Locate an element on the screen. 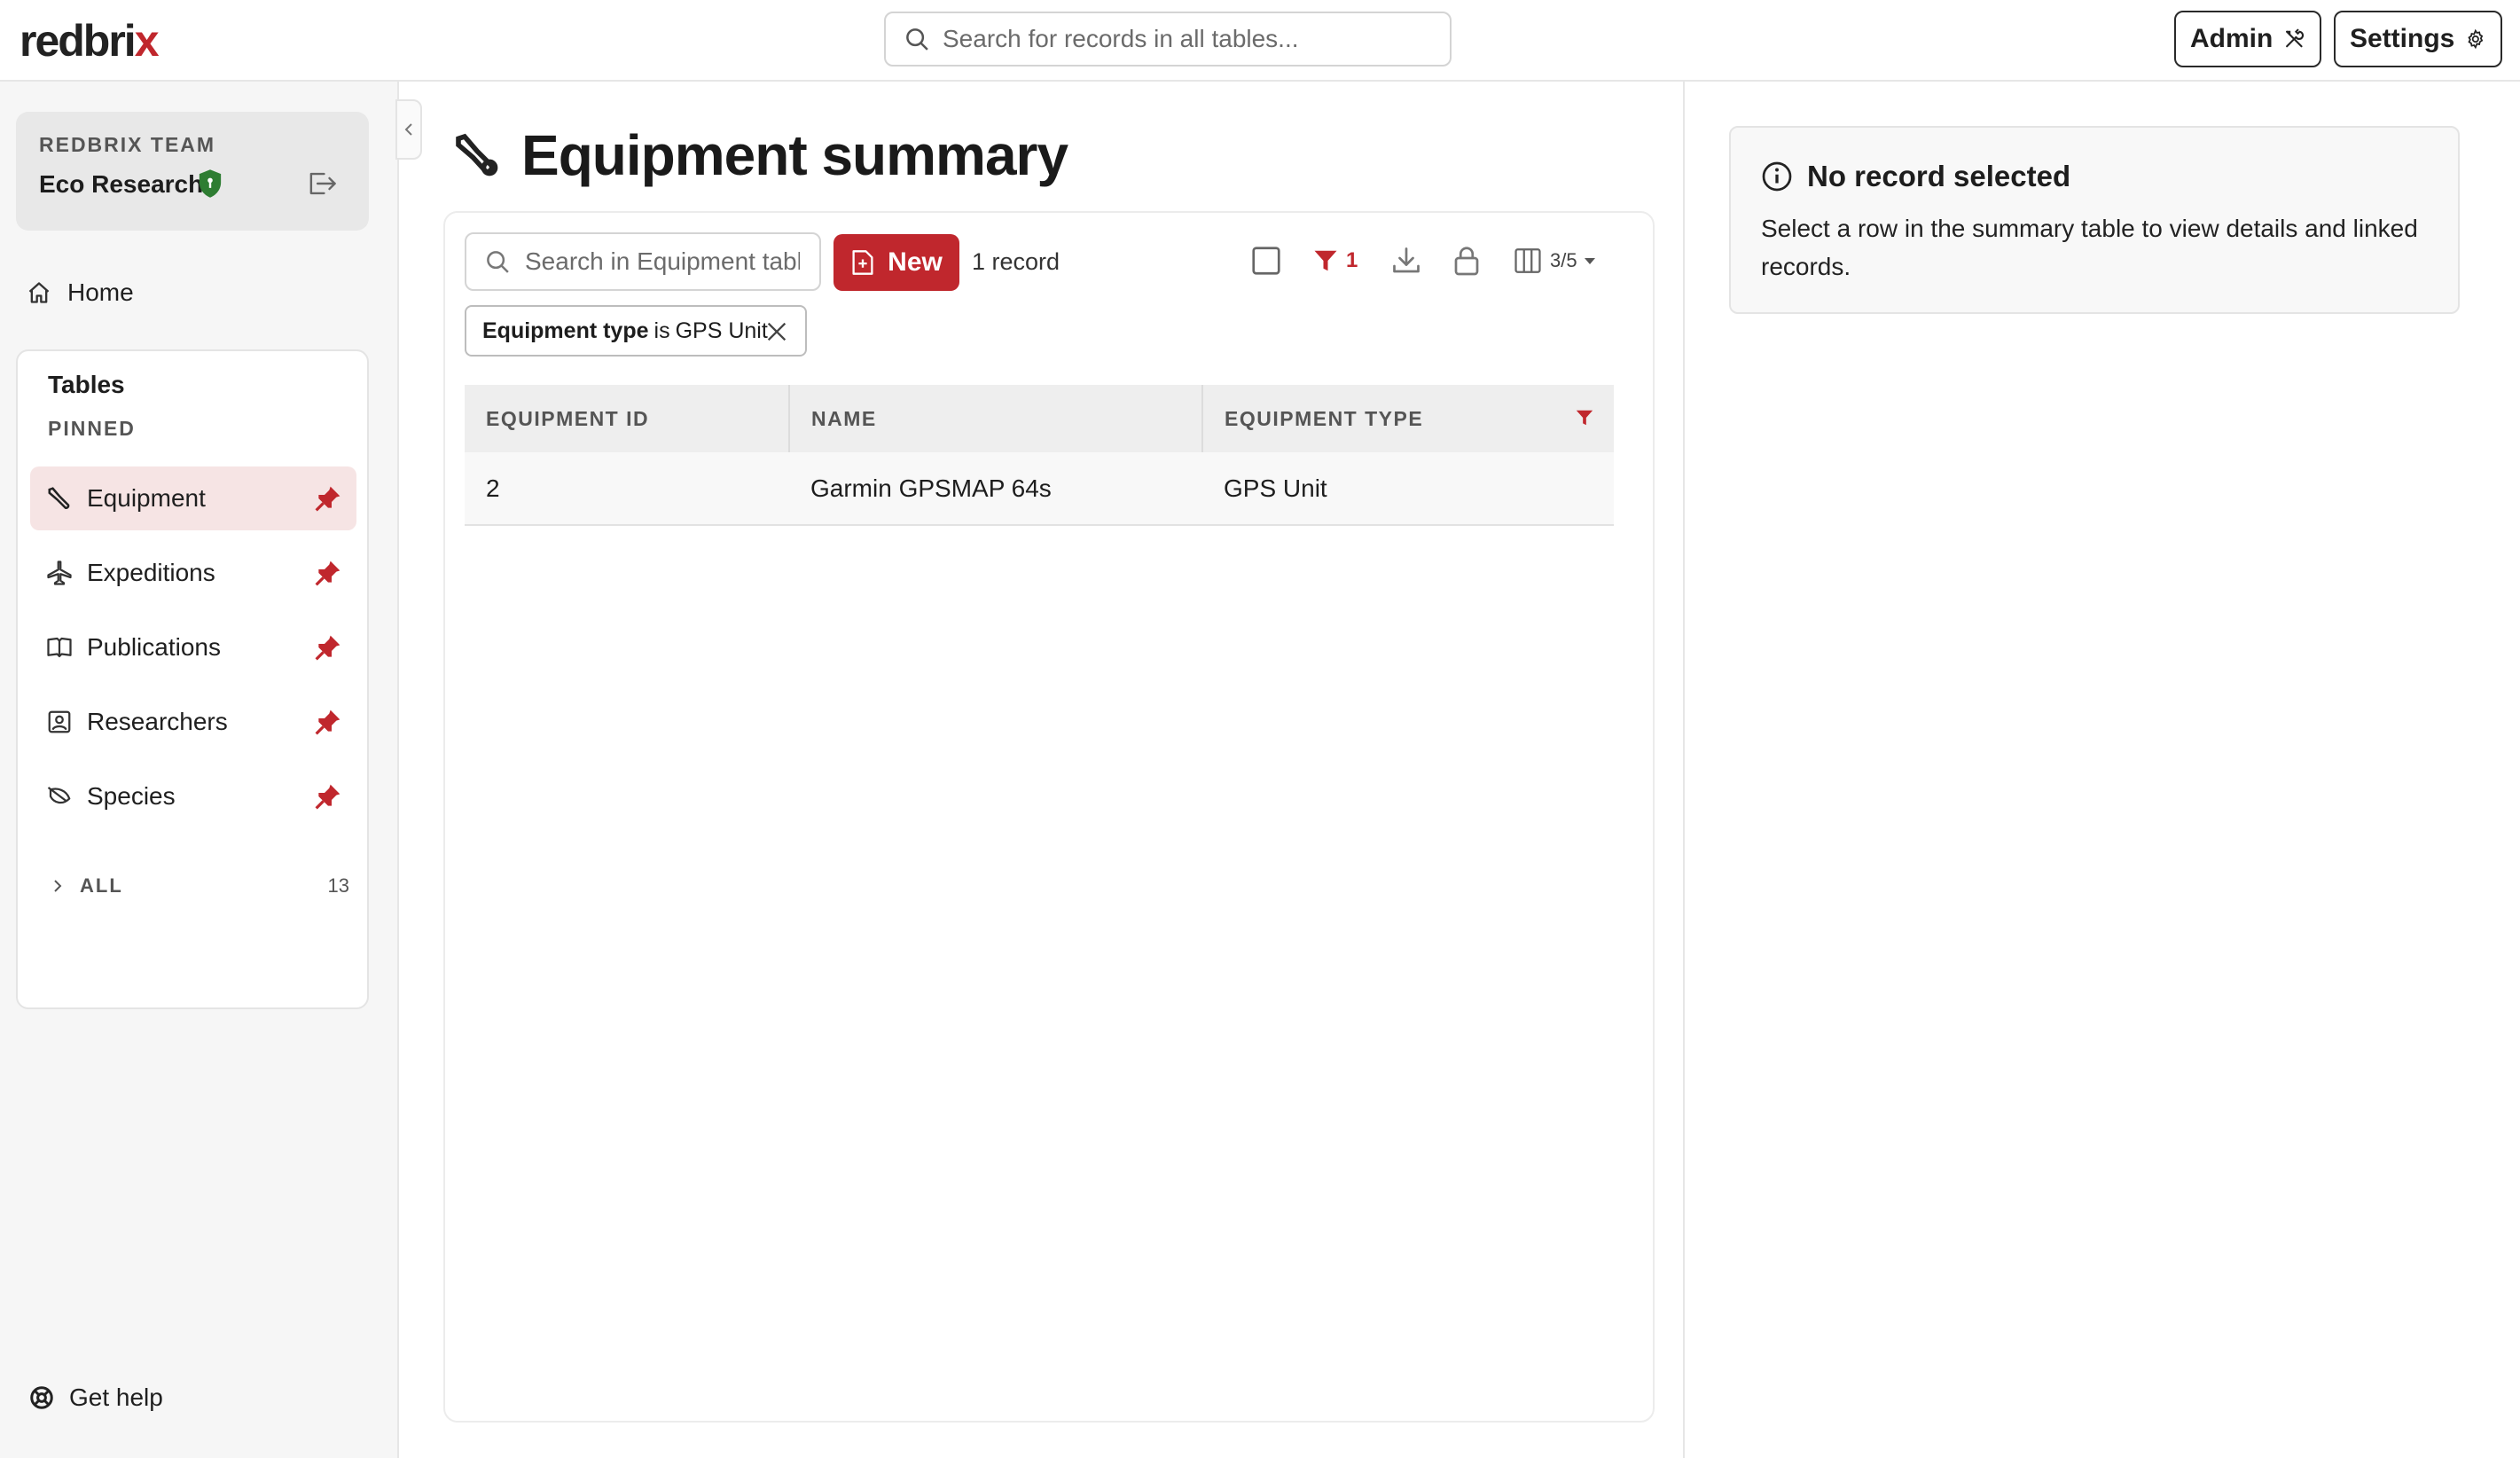 The width and height of the screenshot is (2520, 1458). sidebar-item-expeditions: Expeditions is located at coordinates (193, 573).